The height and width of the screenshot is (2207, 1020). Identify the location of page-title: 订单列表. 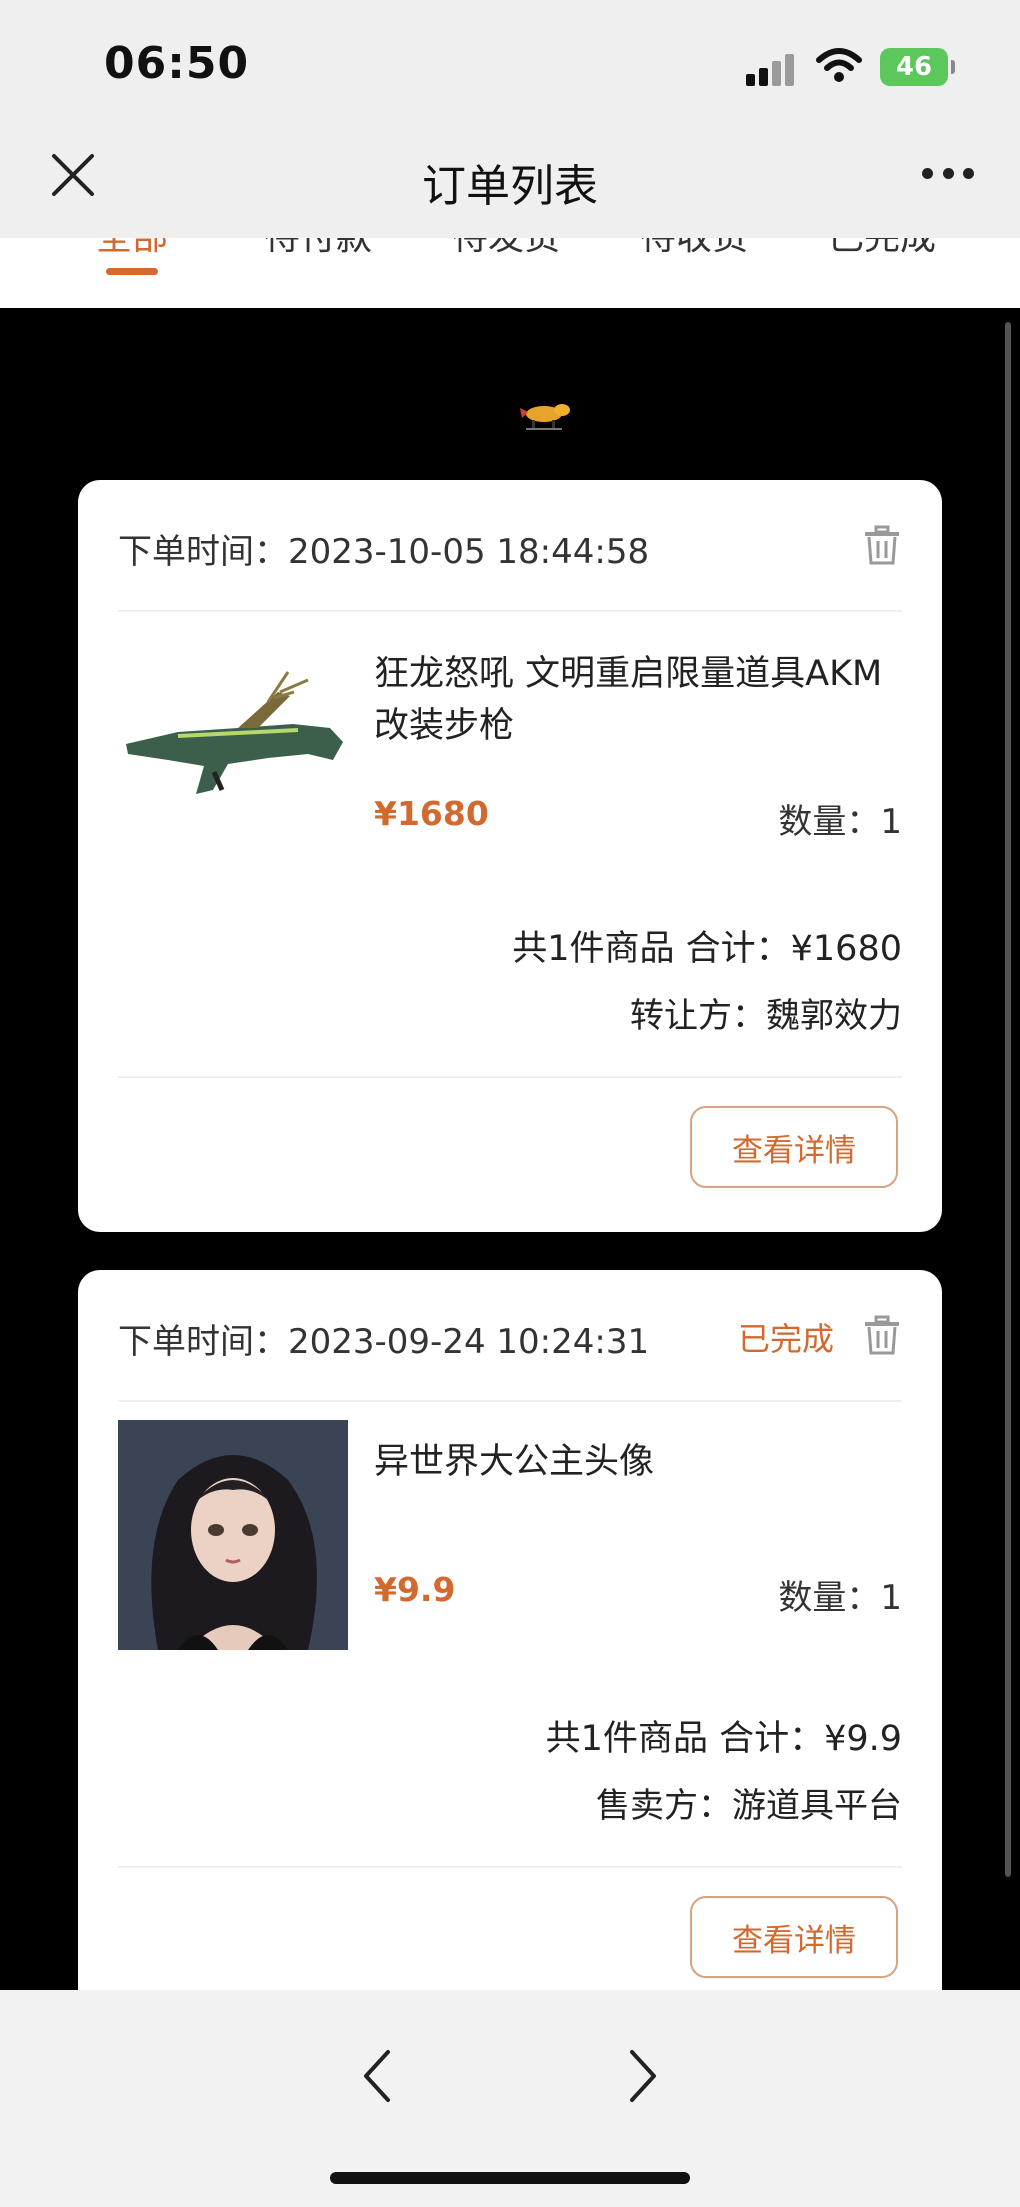
(510, 186).